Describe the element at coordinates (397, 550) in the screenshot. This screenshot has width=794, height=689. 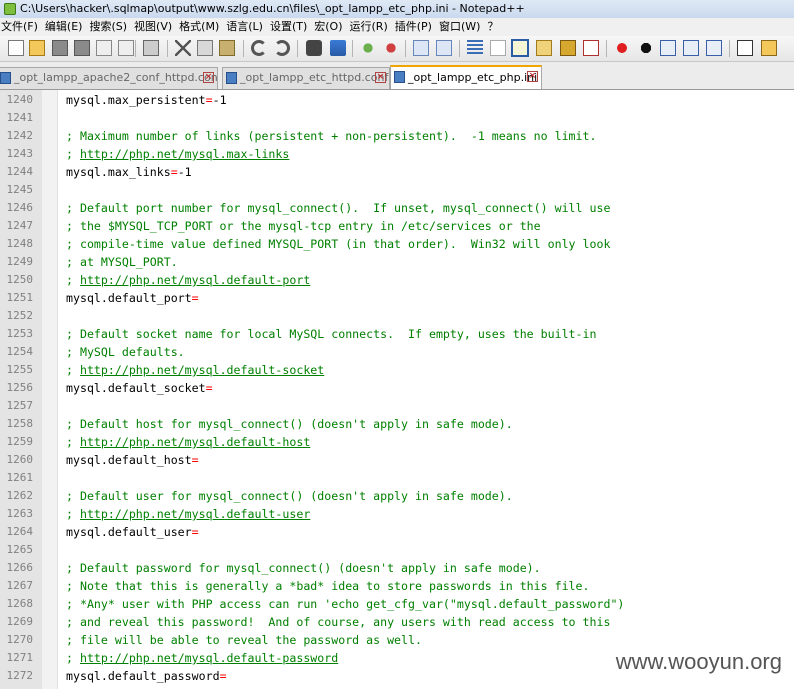
I see `code-line: 1265` at that location.